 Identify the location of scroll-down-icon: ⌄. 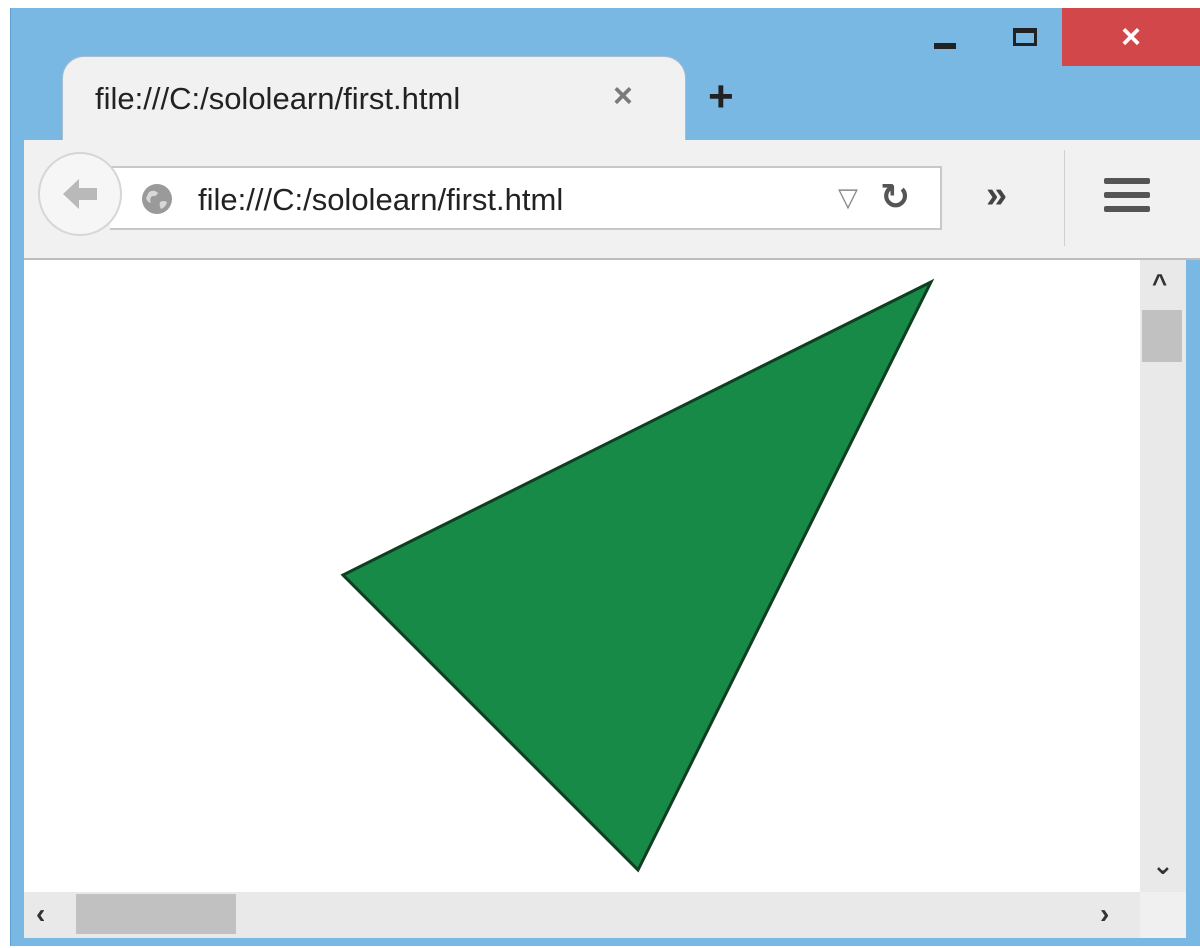
(1163, 865).